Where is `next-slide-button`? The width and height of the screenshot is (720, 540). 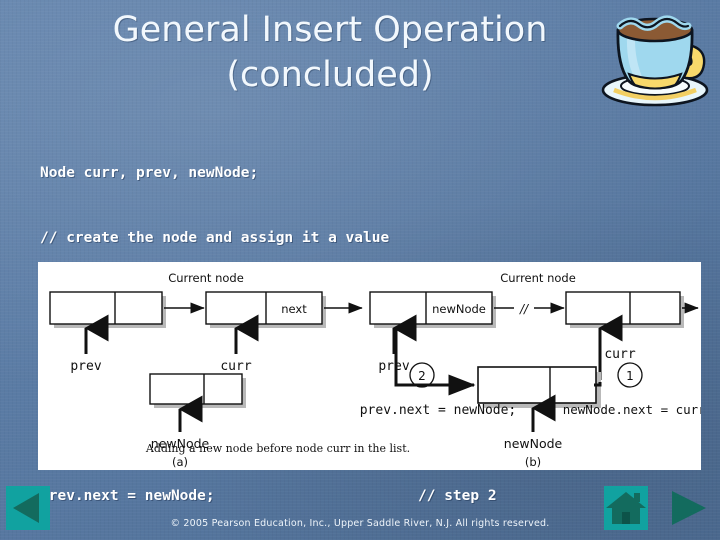
next-slide-button is located at coordinates (688, 508).